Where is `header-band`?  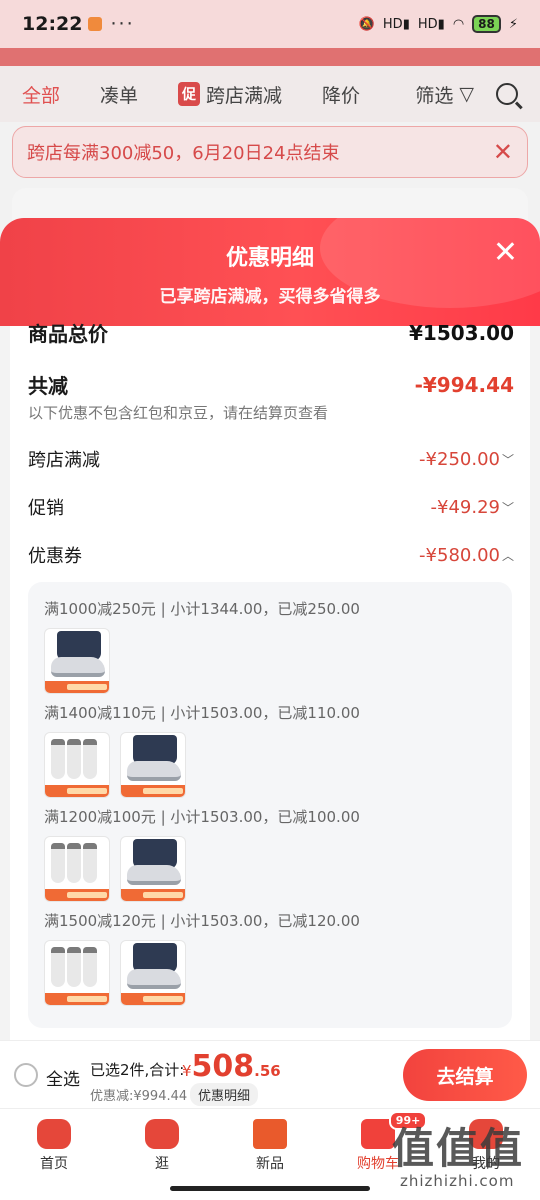
header-band is located at coordinates (270, 57).